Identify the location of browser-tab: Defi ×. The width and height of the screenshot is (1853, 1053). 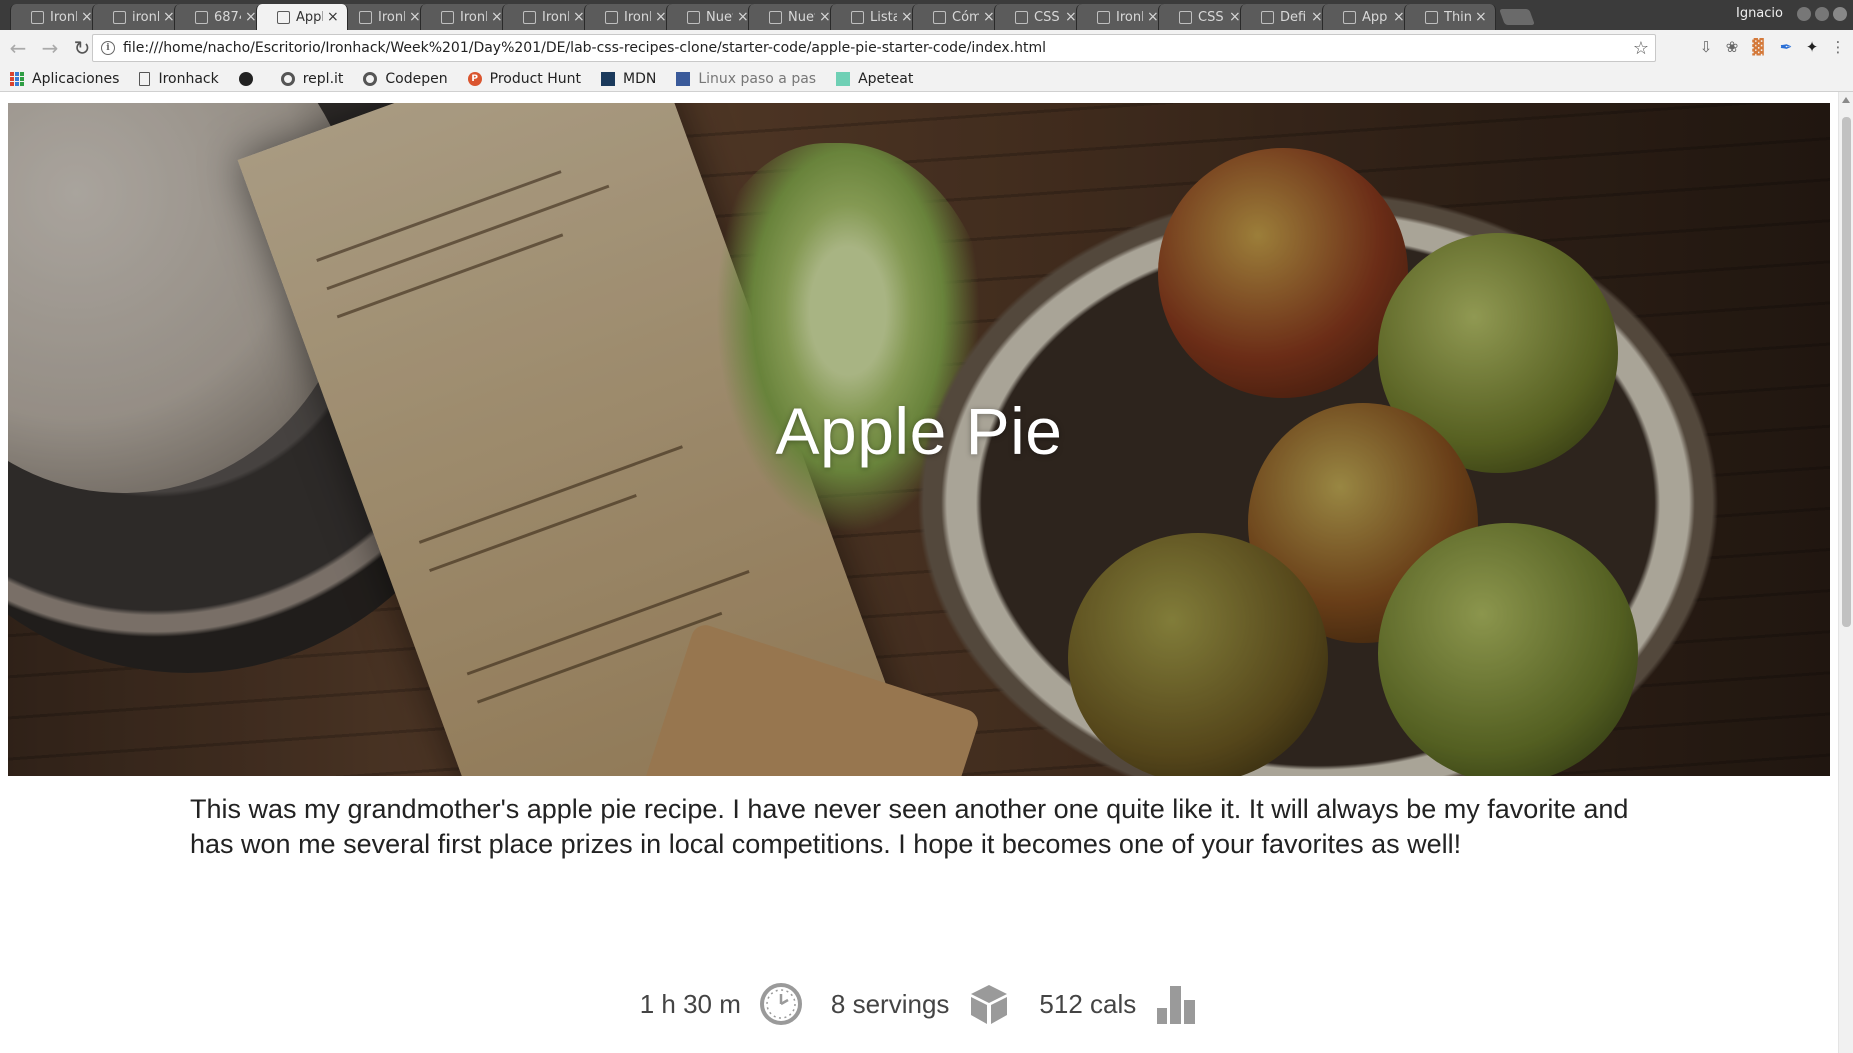
(1286, 17).